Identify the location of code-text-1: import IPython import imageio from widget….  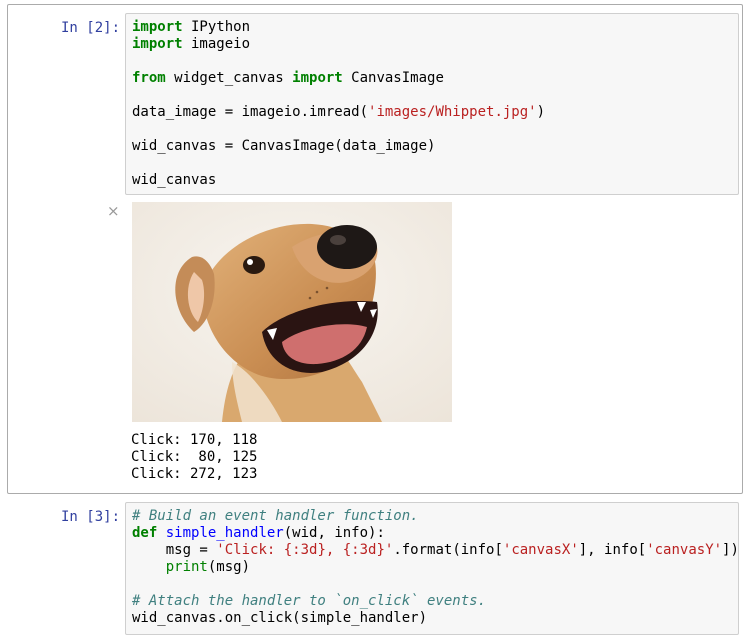
(338, 104).